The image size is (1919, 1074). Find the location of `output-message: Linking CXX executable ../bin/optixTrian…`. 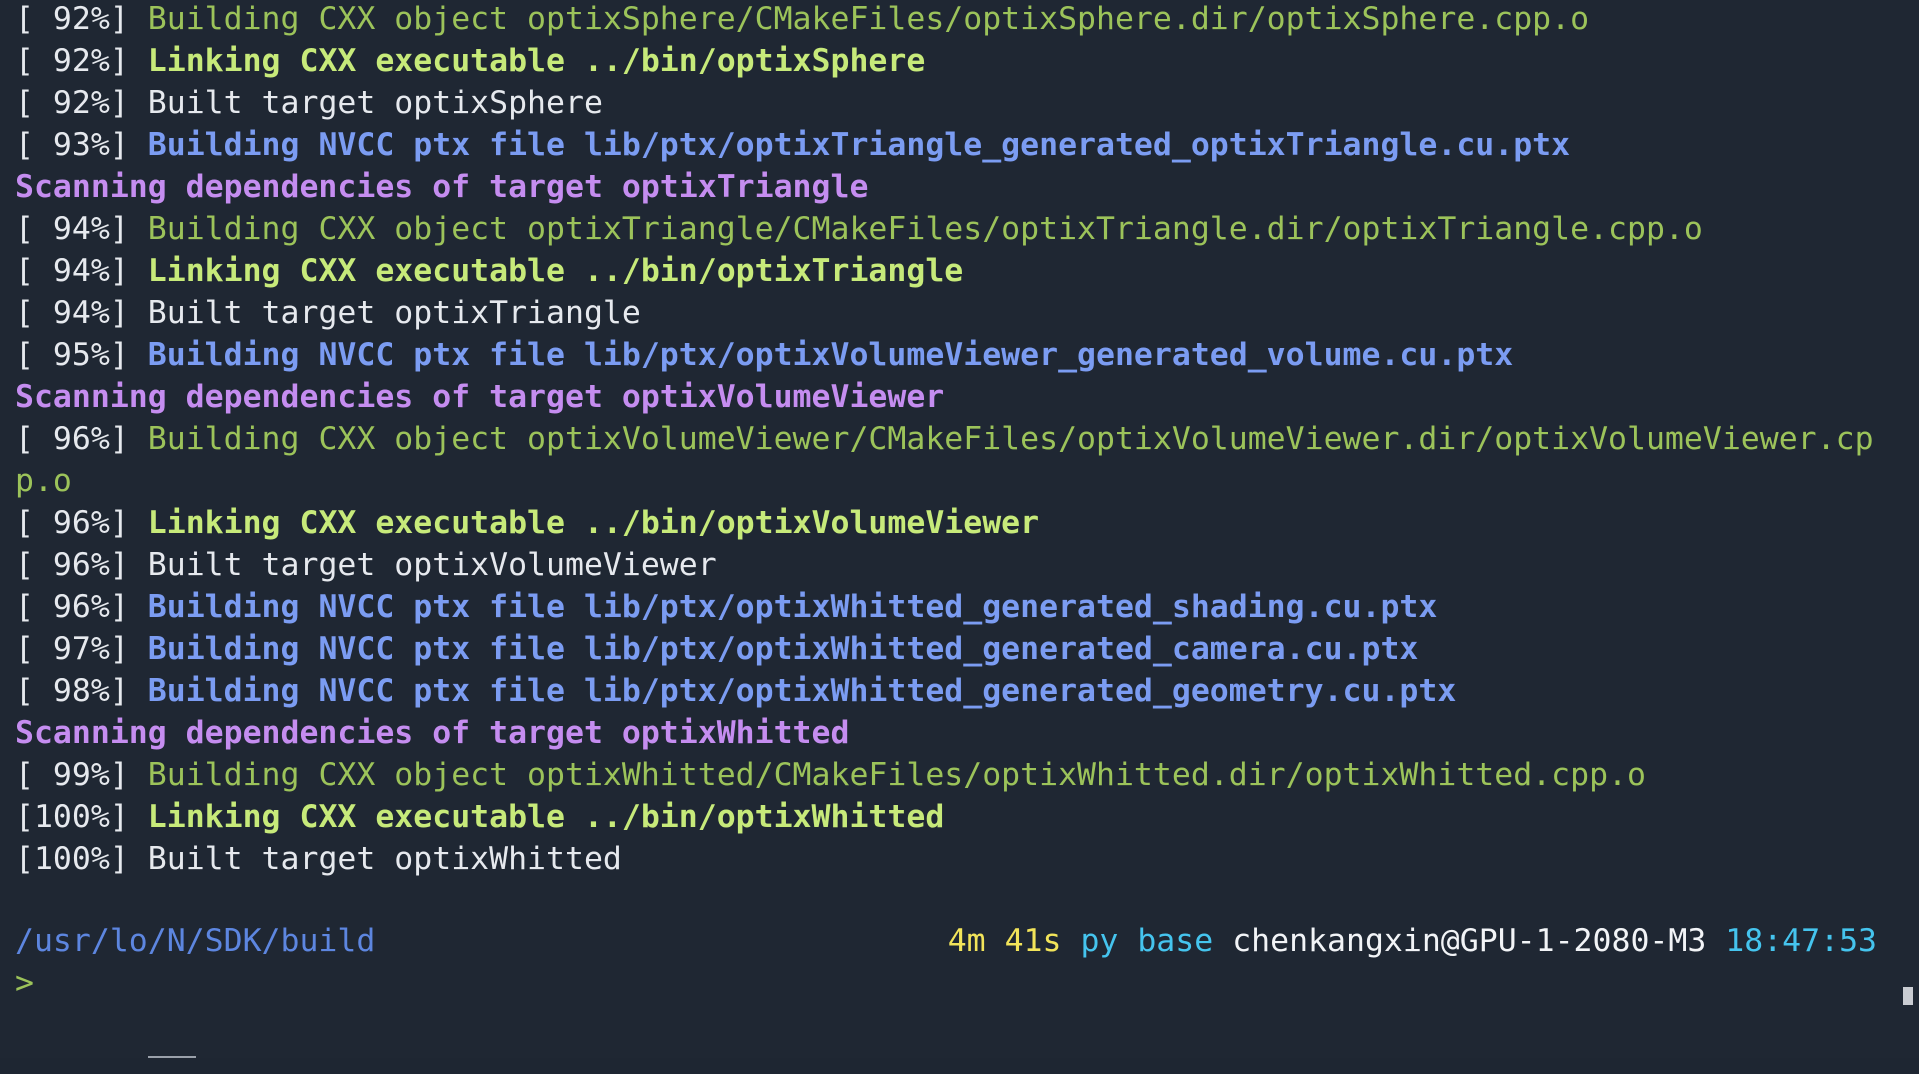

output-message: Linking CXX executable ../bin/optixTrian… is located at coordinates (555, 271).